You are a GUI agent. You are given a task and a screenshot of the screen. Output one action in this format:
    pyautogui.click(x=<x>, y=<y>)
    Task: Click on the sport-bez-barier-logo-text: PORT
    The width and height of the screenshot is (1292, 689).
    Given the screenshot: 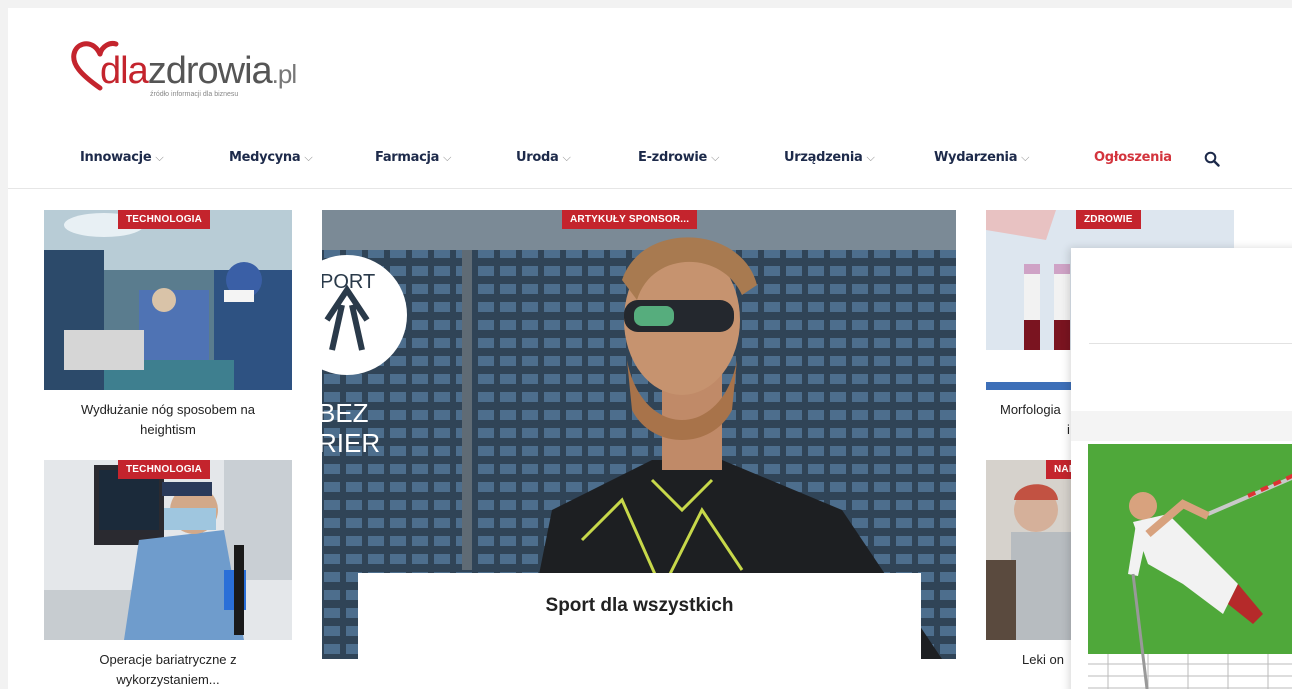 What is the action you would take?
    pyautogui.click(x=348, y=282)
    